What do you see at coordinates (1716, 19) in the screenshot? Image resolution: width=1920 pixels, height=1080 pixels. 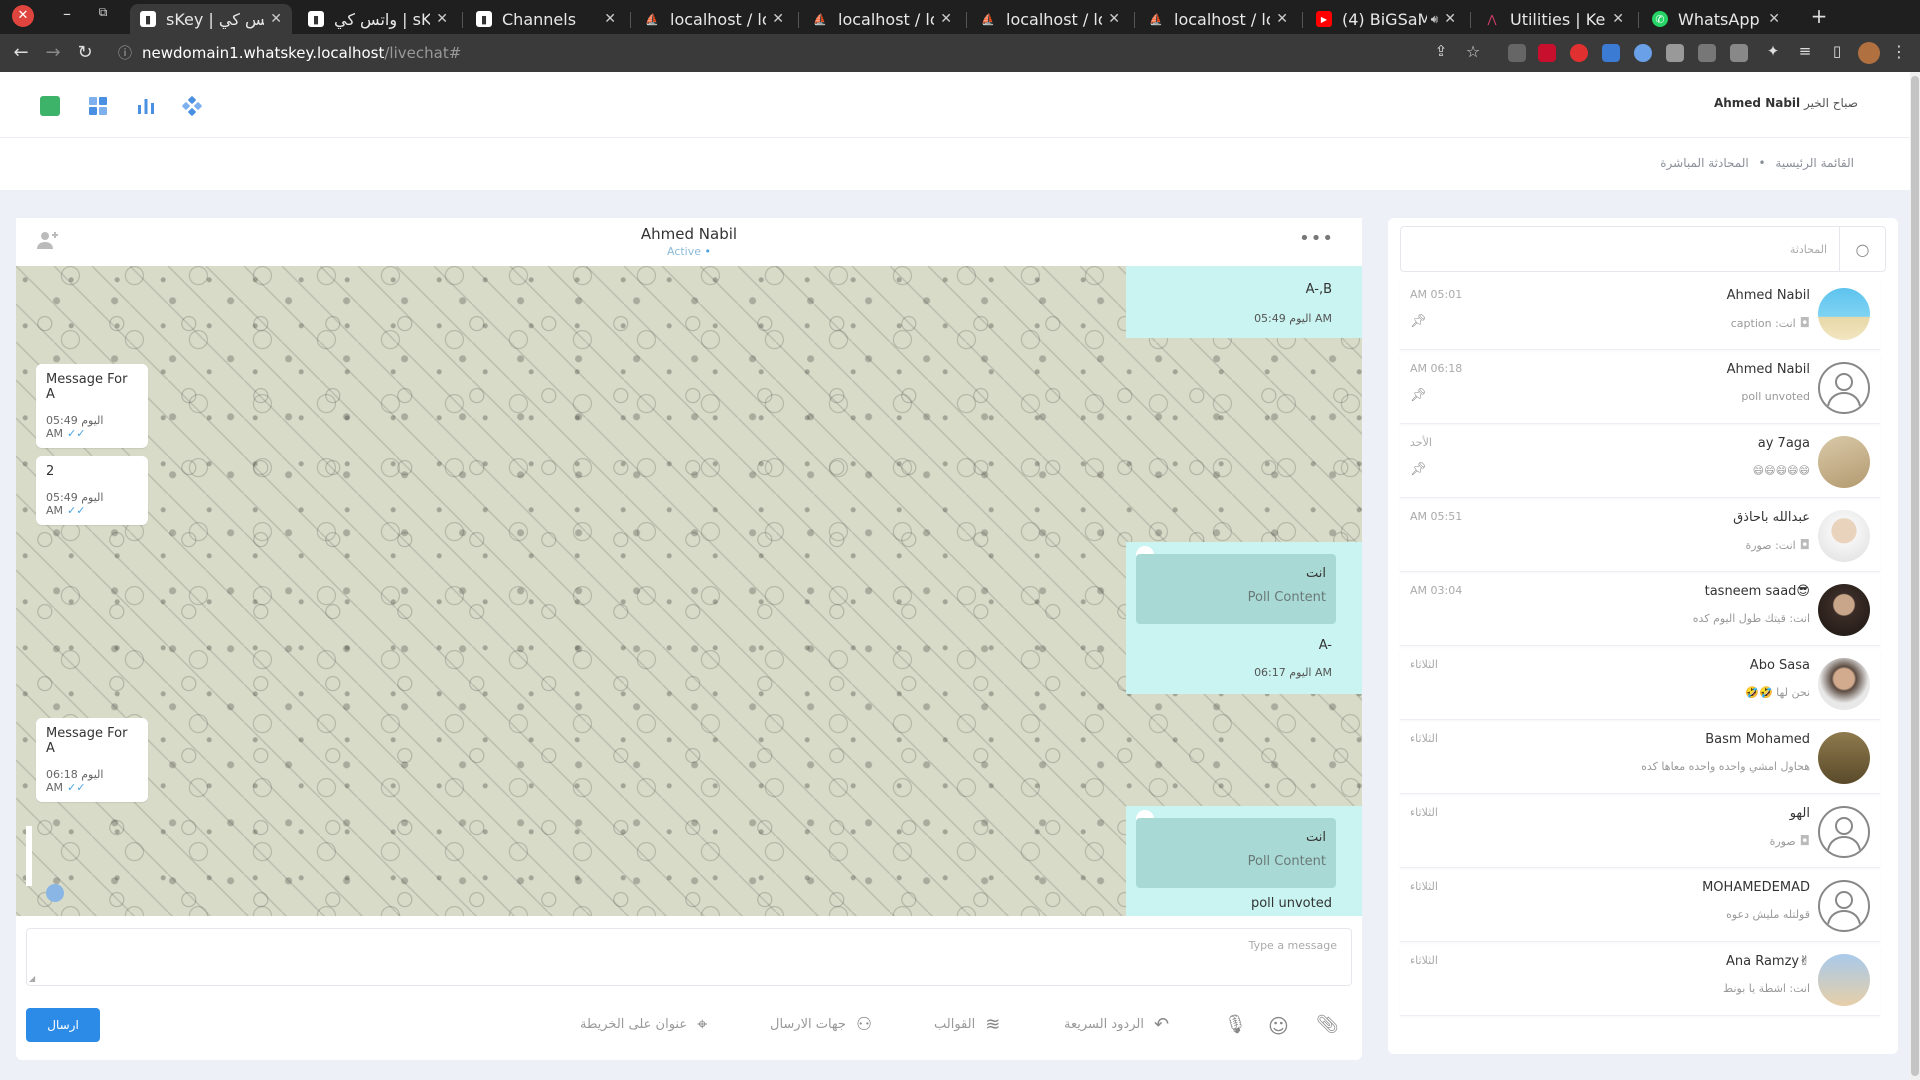 I see `browser-tab-10: ✆ WhatsApp ✕` at bounding box center [1716, 19].